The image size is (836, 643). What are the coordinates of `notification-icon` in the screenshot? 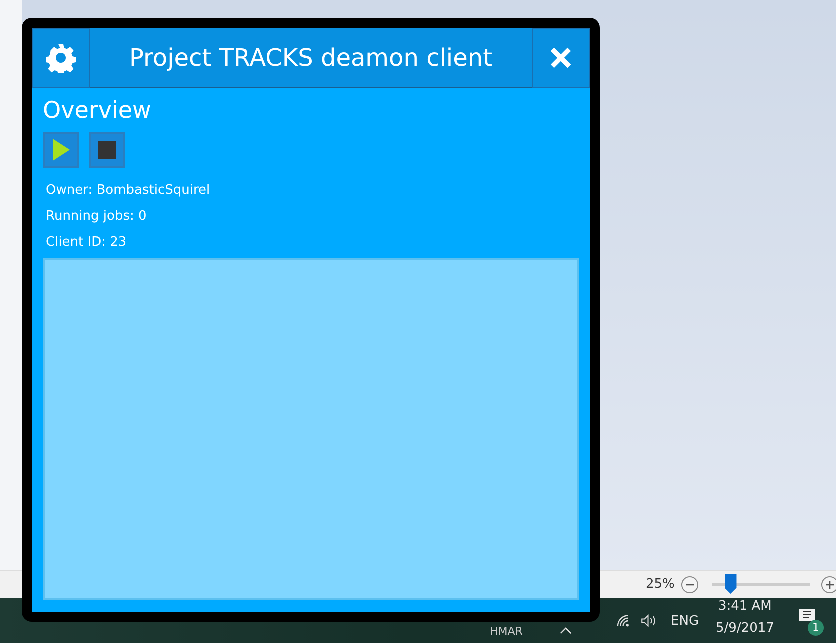 It's located at (807, 616).